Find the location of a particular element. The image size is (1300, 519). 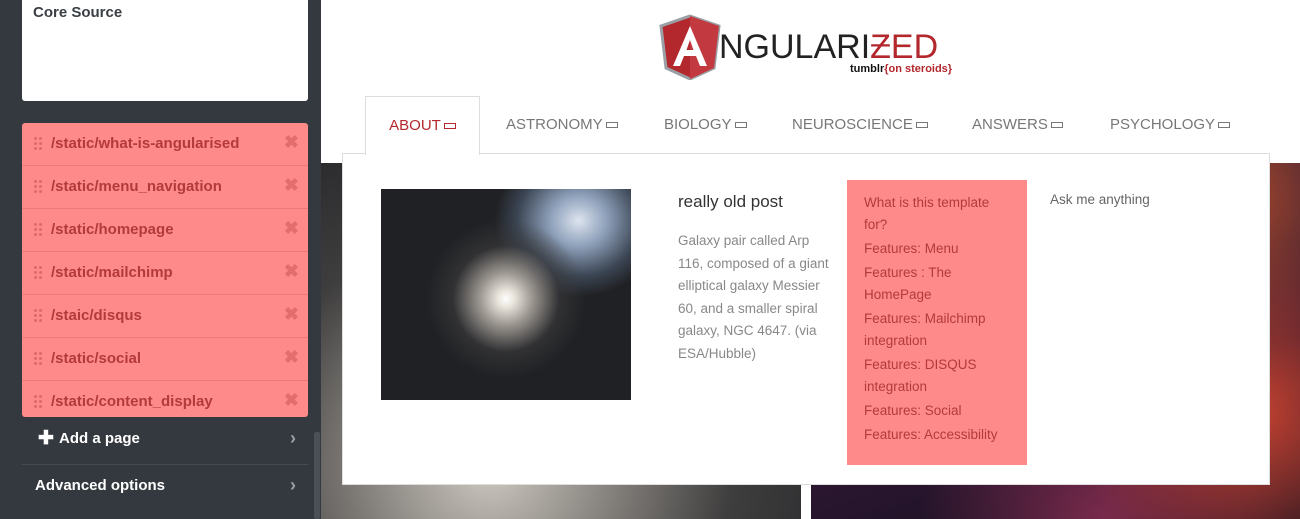

menu-link: Features: Social is located at coordinates (939, 411).